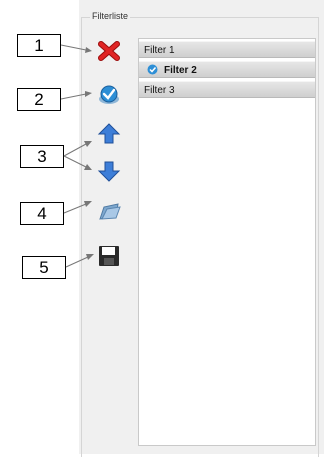  I want to click on delete-filter-button, so click(109, 51).